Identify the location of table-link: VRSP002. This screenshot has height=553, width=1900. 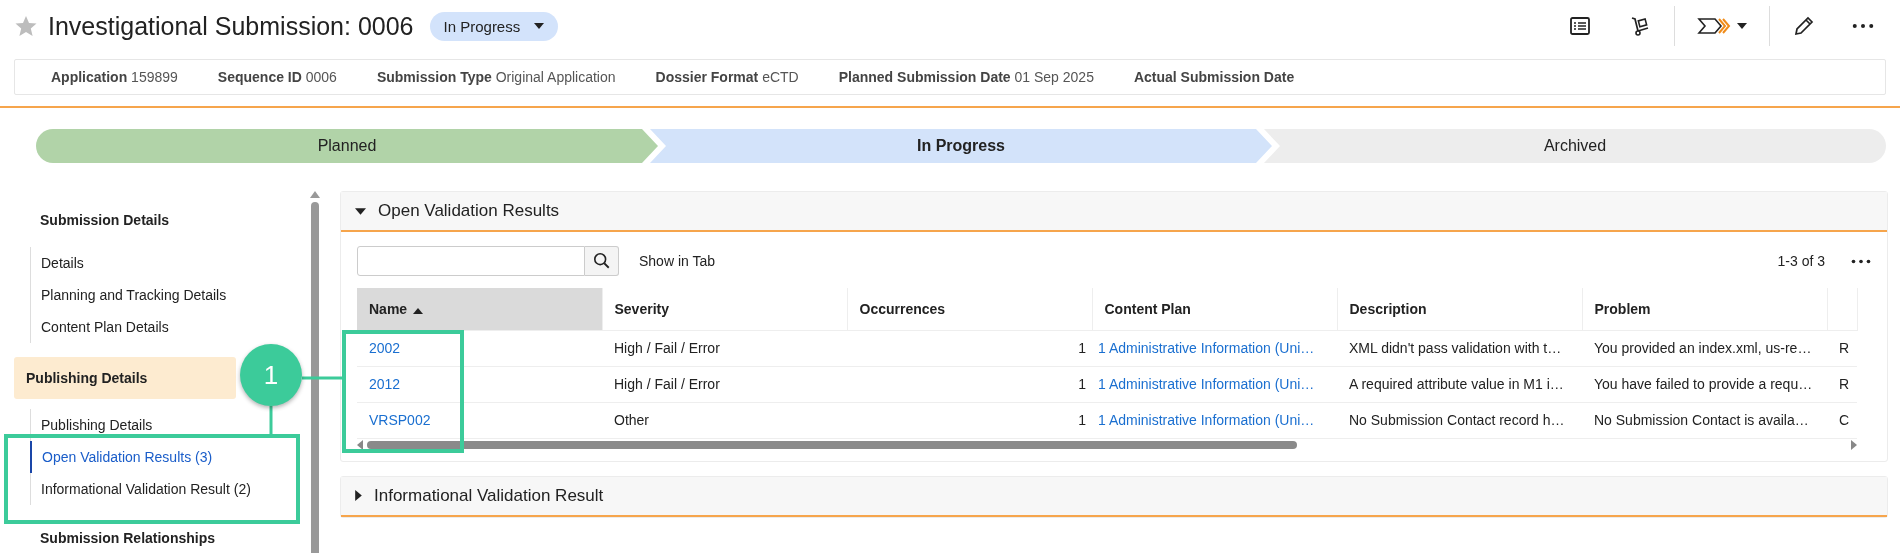
(479, 420).